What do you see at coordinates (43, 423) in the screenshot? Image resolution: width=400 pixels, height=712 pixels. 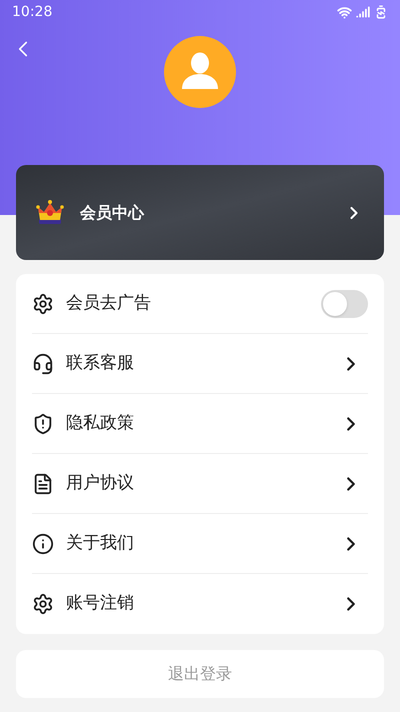 I see `shield-icon` at bounding box center [43, 423].